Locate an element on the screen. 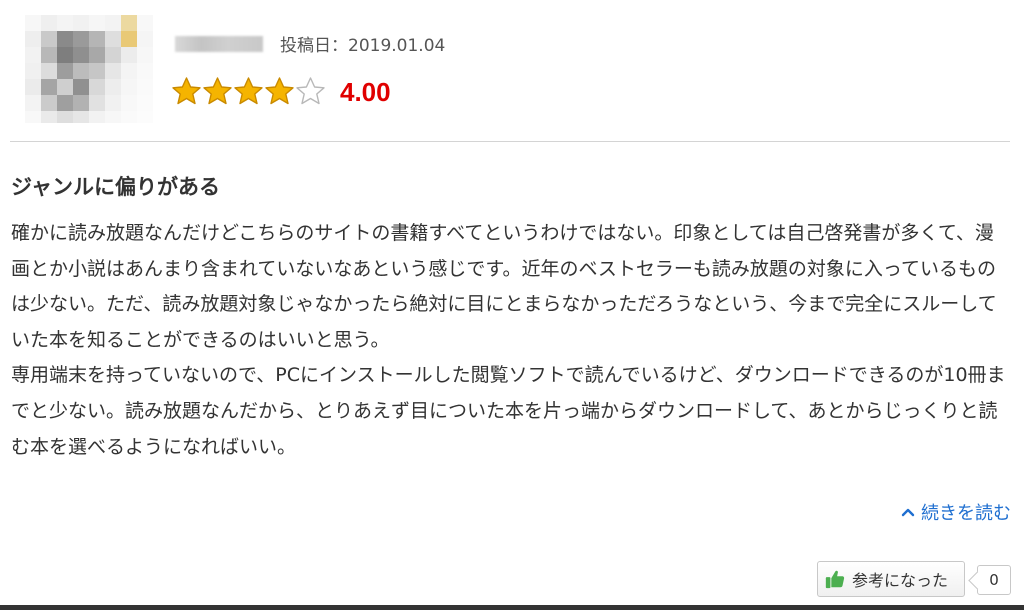  bottom-bar is located at coordinates (512, 607).